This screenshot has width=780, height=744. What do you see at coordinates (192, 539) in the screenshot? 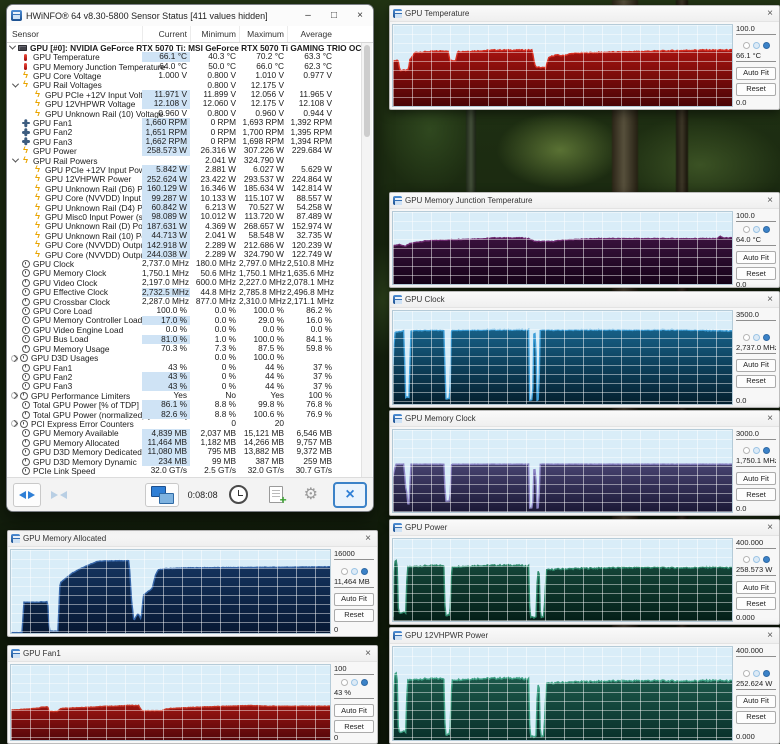
I see `graph-title-bar: GPU Memory Allocated ×` at bounding box center [192, 539].